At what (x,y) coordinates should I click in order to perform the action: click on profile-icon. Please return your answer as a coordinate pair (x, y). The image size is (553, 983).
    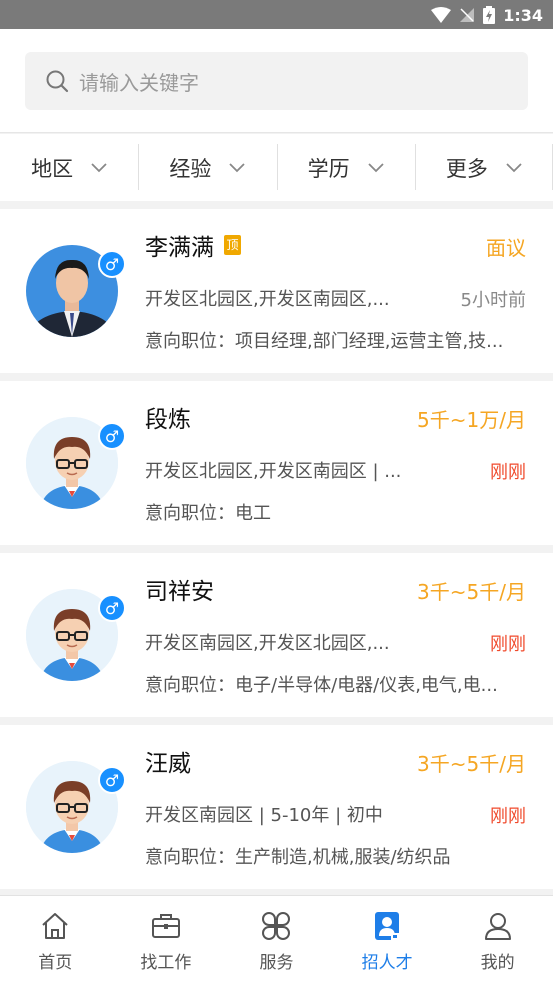
    Looking at the image, I should click on (497, 926).